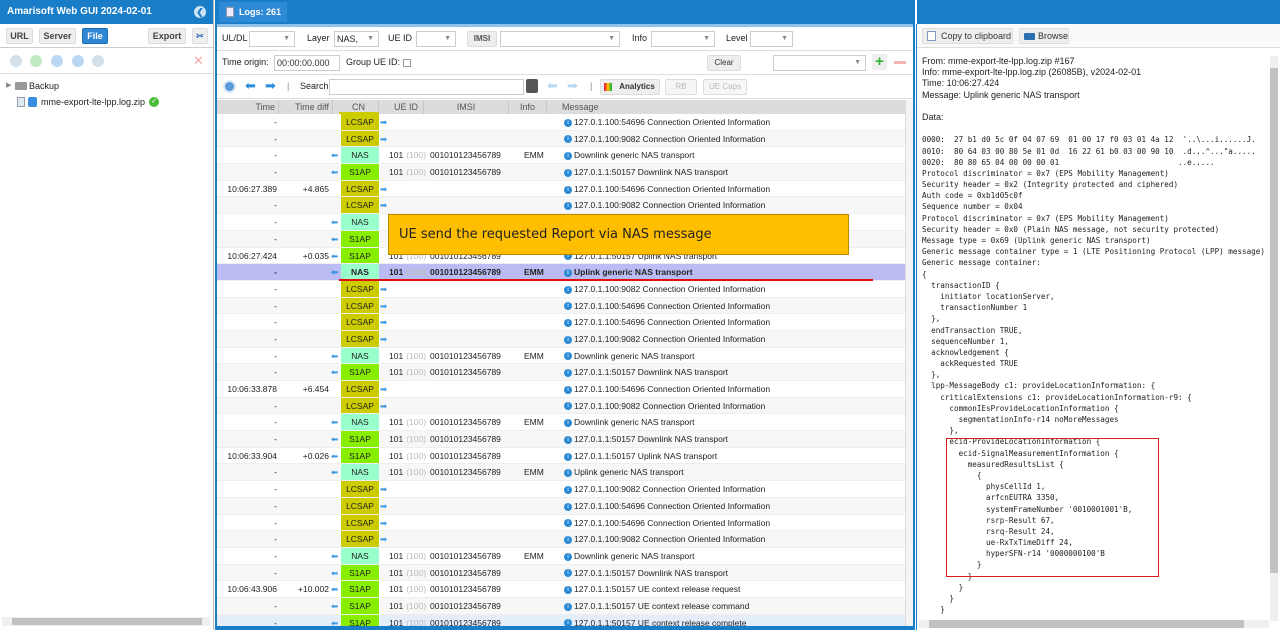  Describe the element at coordinates (819, 63) in the screenshot. I see `preset-select: ▼` at that location.